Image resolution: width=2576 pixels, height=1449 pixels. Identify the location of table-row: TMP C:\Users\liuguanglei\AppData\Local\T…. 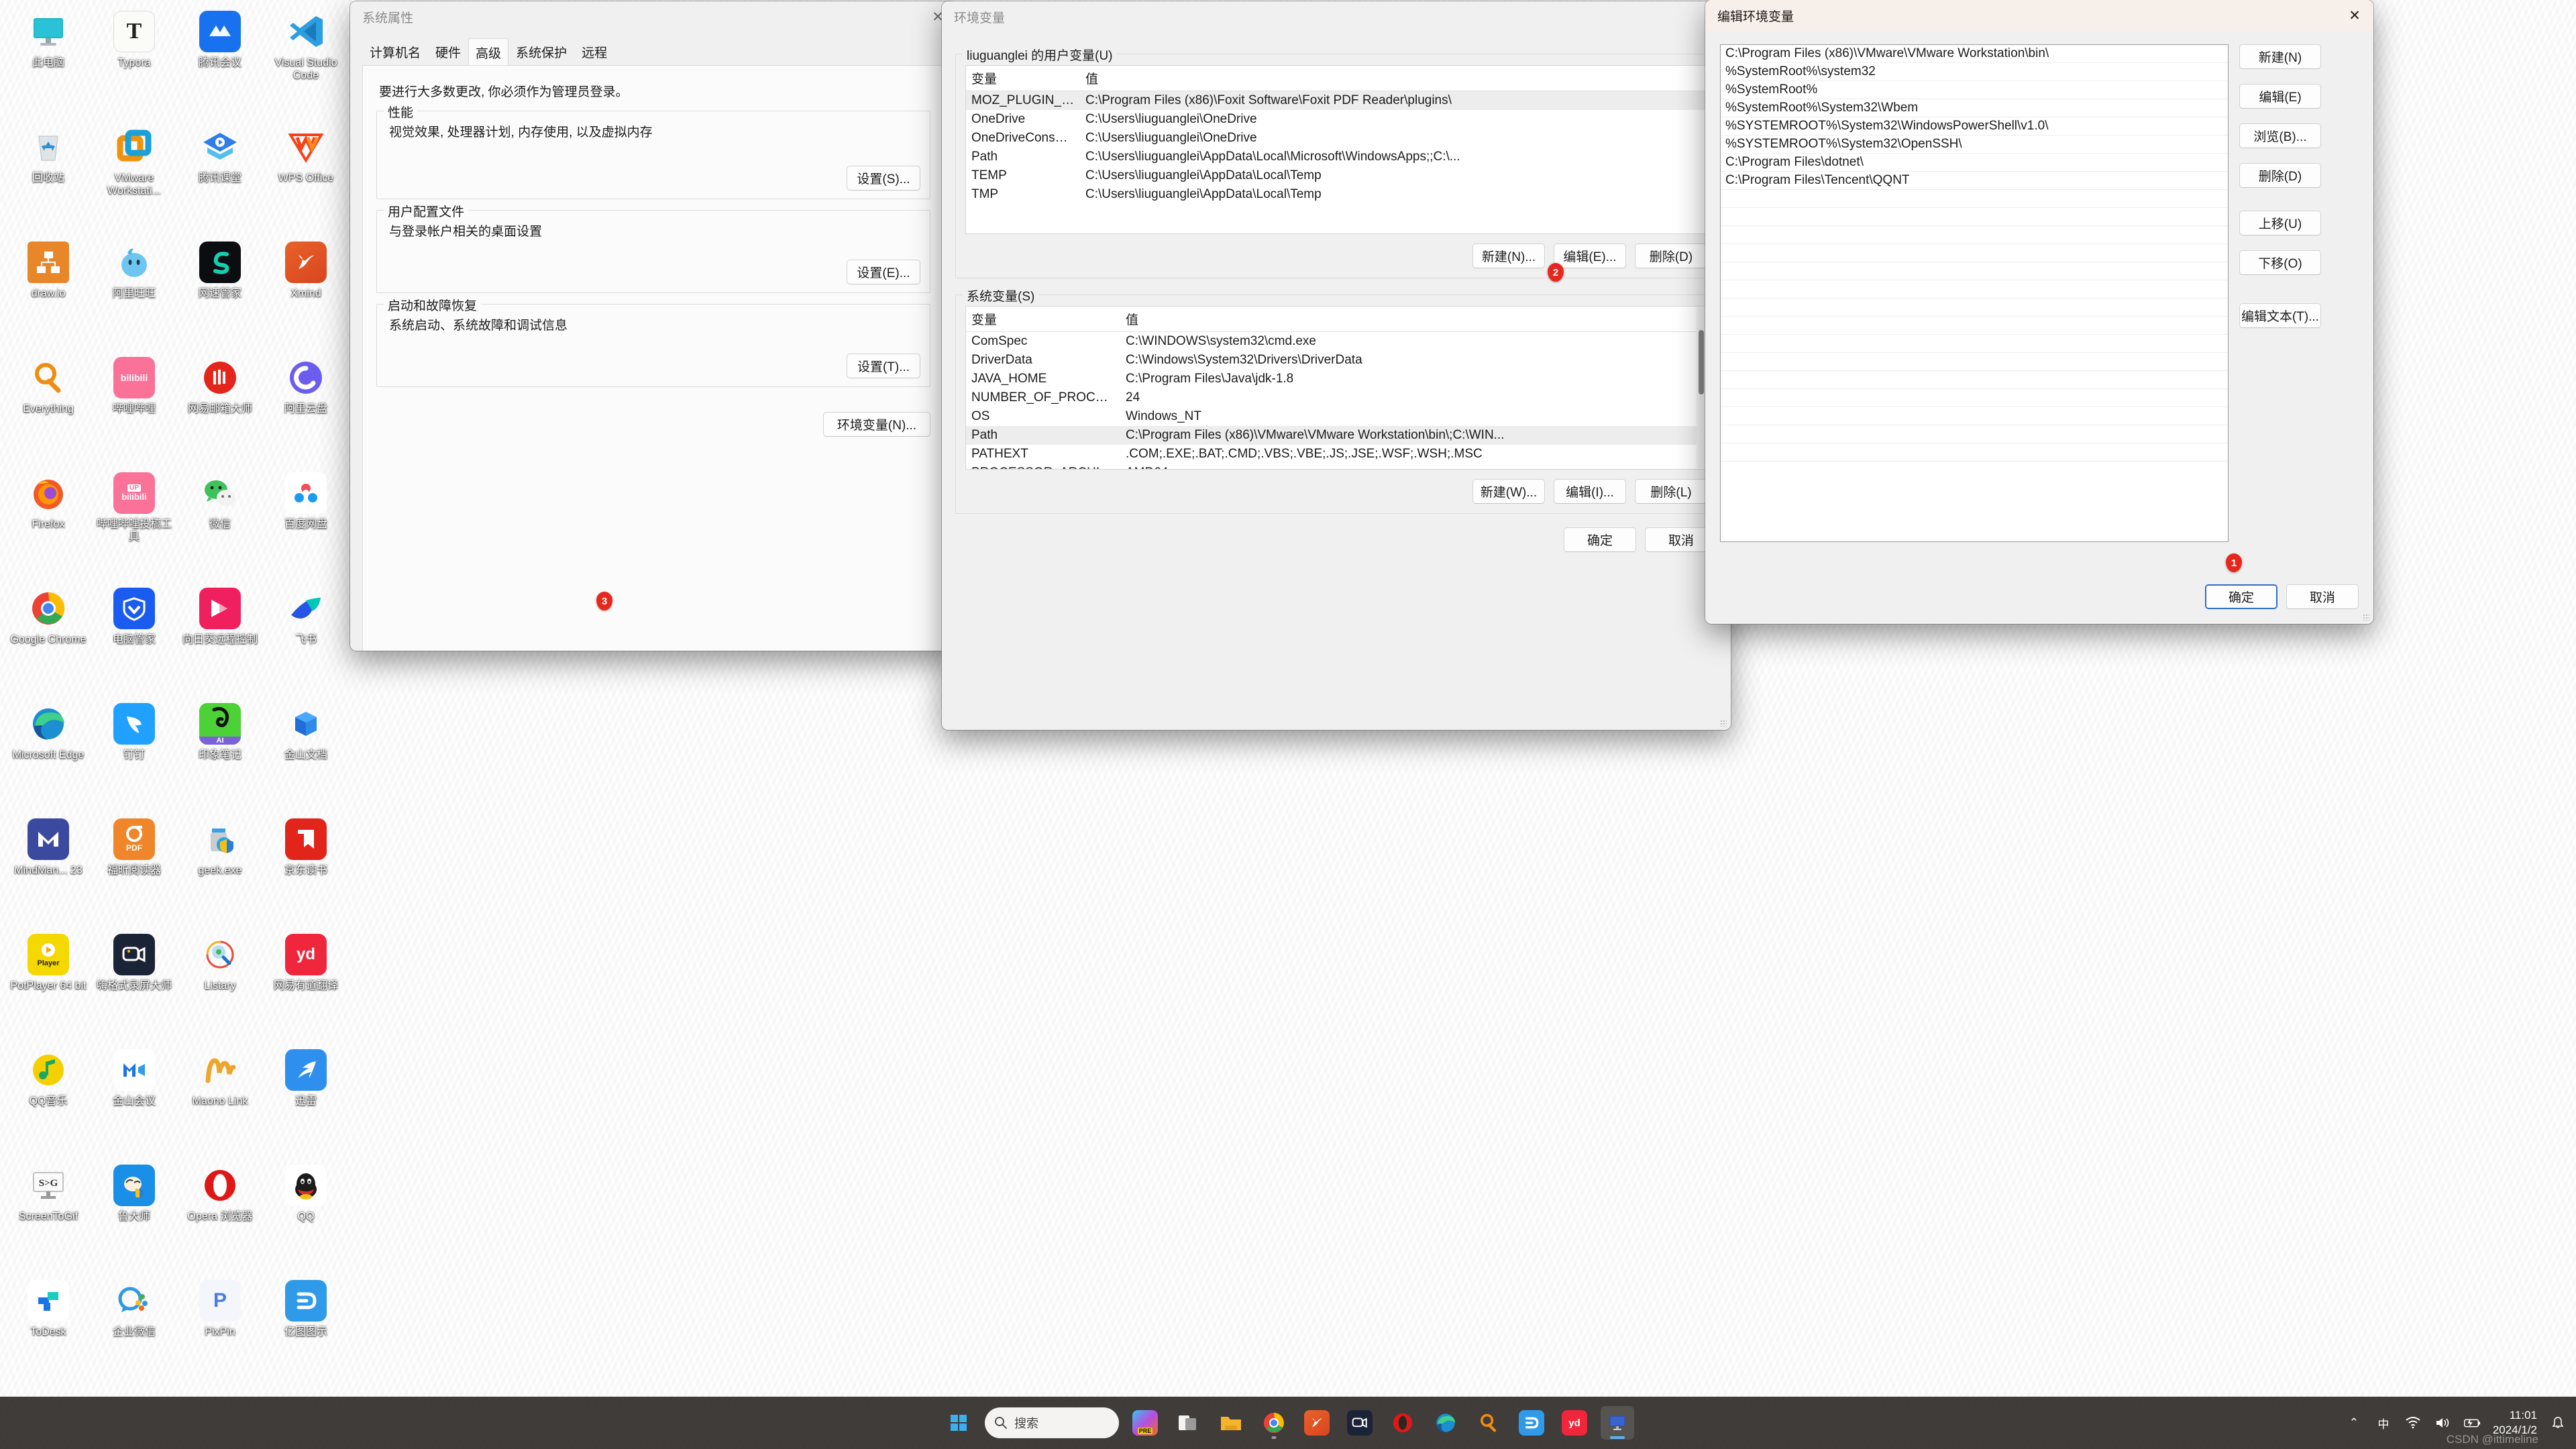
(1336, 194).